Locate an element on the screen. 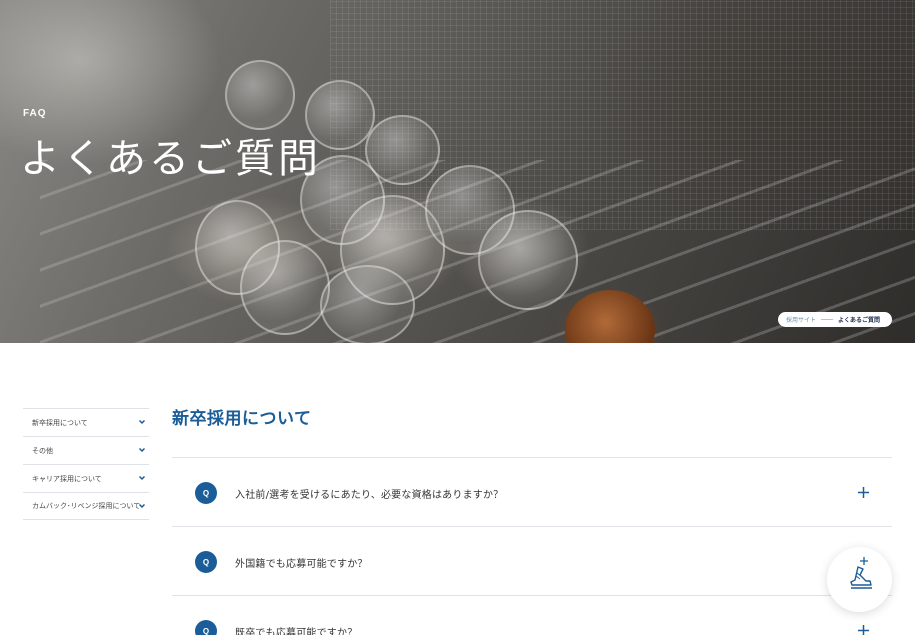 This screenshot has height=635, width=915. sidebar-item-other: その他 is located at coordinates (86, 450).